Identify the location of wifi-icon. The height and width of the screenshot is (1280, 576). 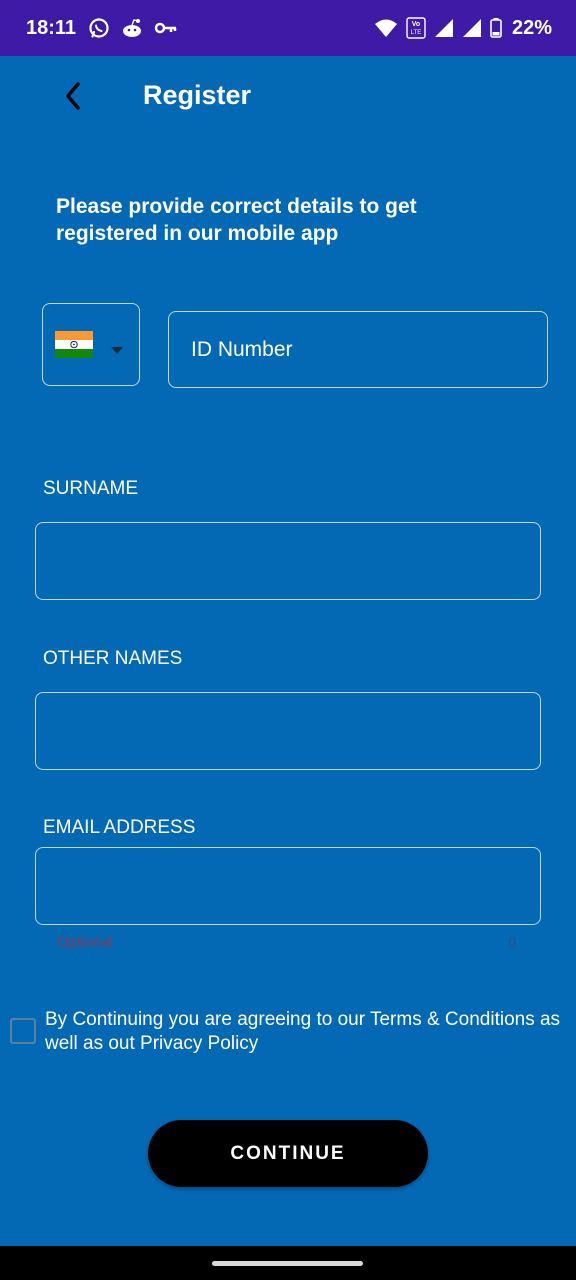
(386, 28).